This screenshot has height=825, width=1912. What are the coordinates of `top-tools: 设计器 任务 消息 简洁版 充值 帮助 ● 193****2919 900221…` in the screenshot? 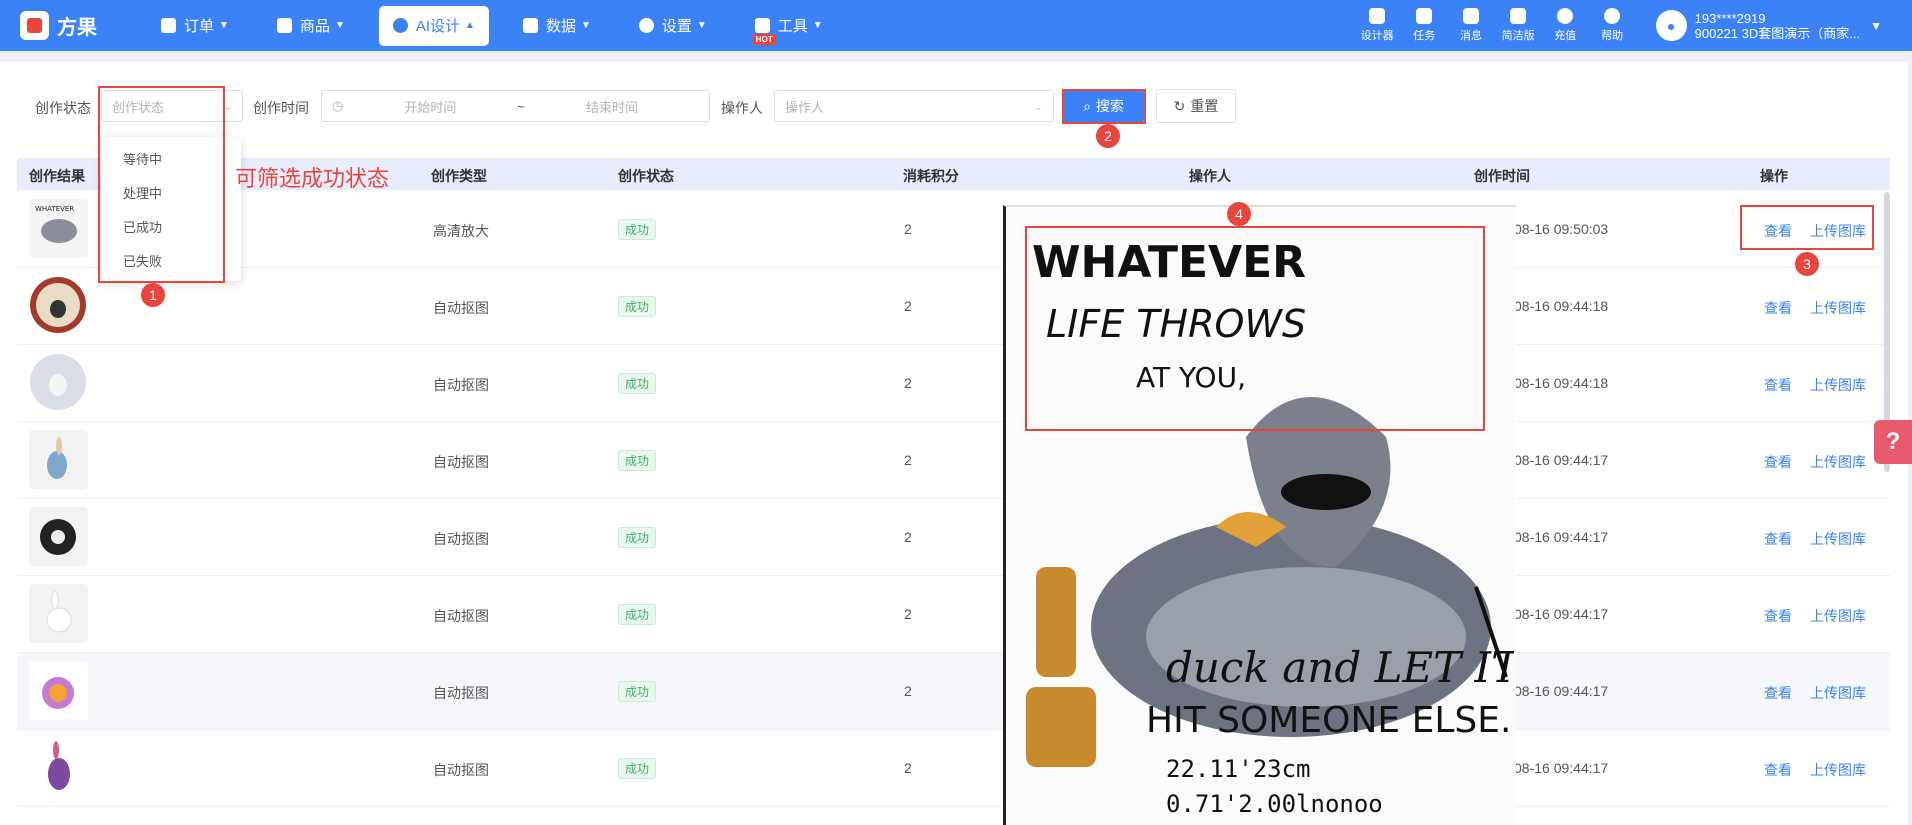 It's located at (1633, 25).